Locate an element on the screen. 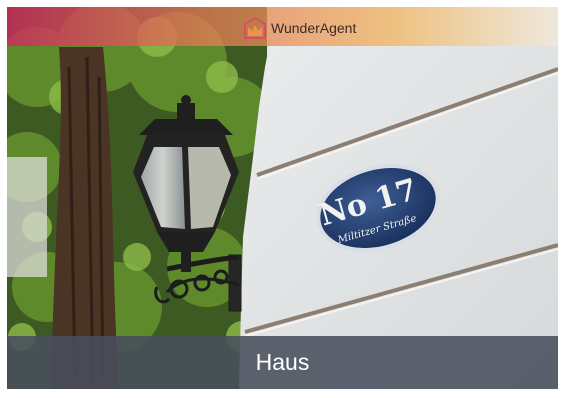 This screenshot has height=398, width=564. header-bar: WunderAgent is located at coordinates (282, 26).